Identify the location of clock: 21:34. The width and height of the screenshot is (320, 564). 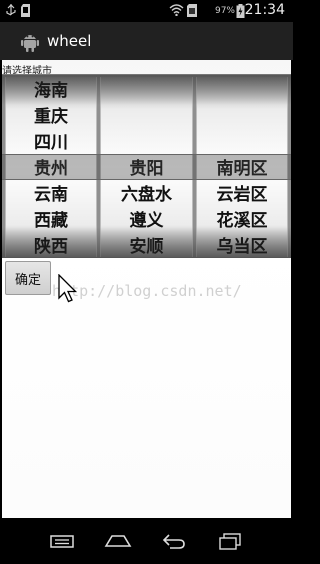
(264, 10).